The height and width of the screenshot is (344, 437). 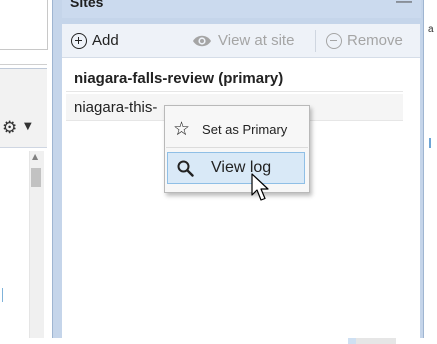 I want to click on remove-icon, so click(x=334, y=40).